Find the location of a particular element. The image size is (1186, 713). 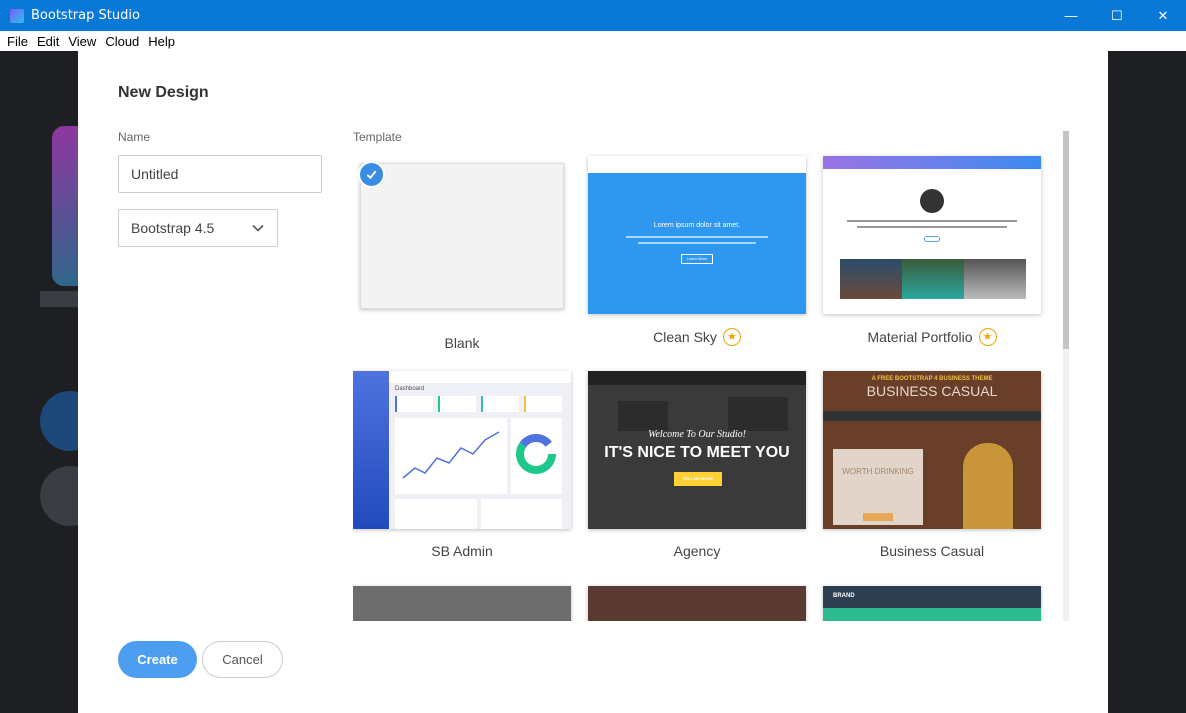

name-label: Name is located at coordinates (134, 137).